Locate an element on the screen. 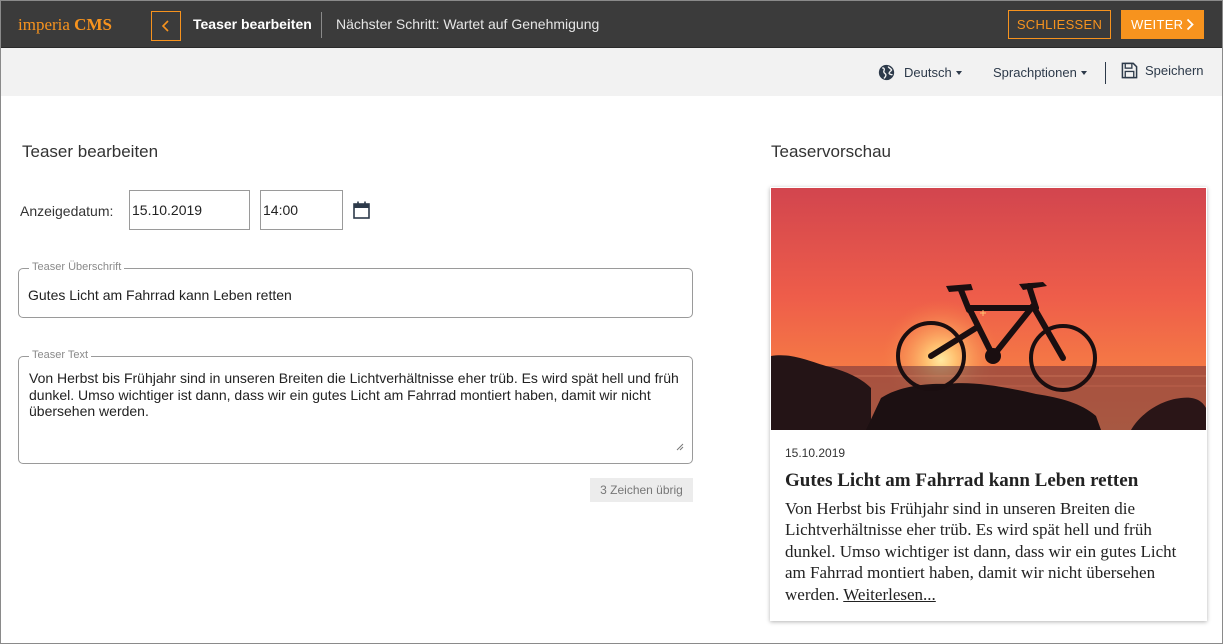 This screenshot has height=644, width=1223. teaser-preview-image is located at coordinates (988, 309).